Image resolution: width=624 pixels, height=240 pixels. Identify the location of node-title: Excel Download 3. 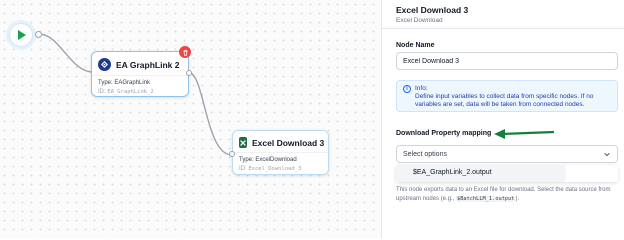
(288, 142).